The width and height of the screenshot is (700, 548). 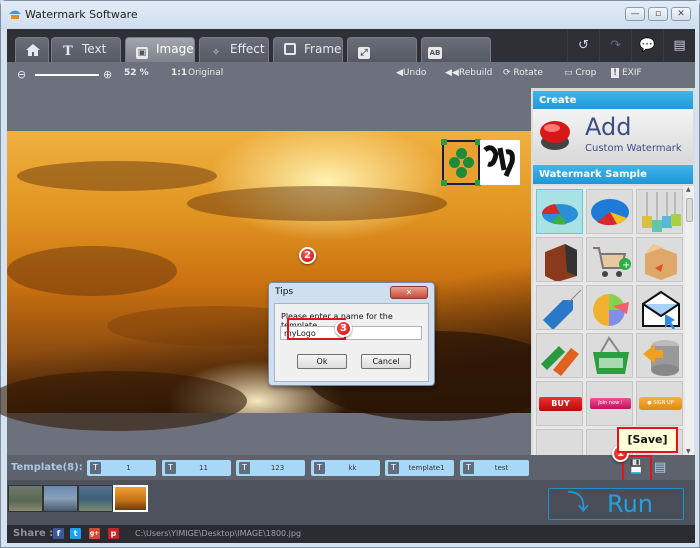 What do you see at coordinates (658, 14) in the screenshot?
I see `maximize-button: ▫` at bounding box center [658, 14].